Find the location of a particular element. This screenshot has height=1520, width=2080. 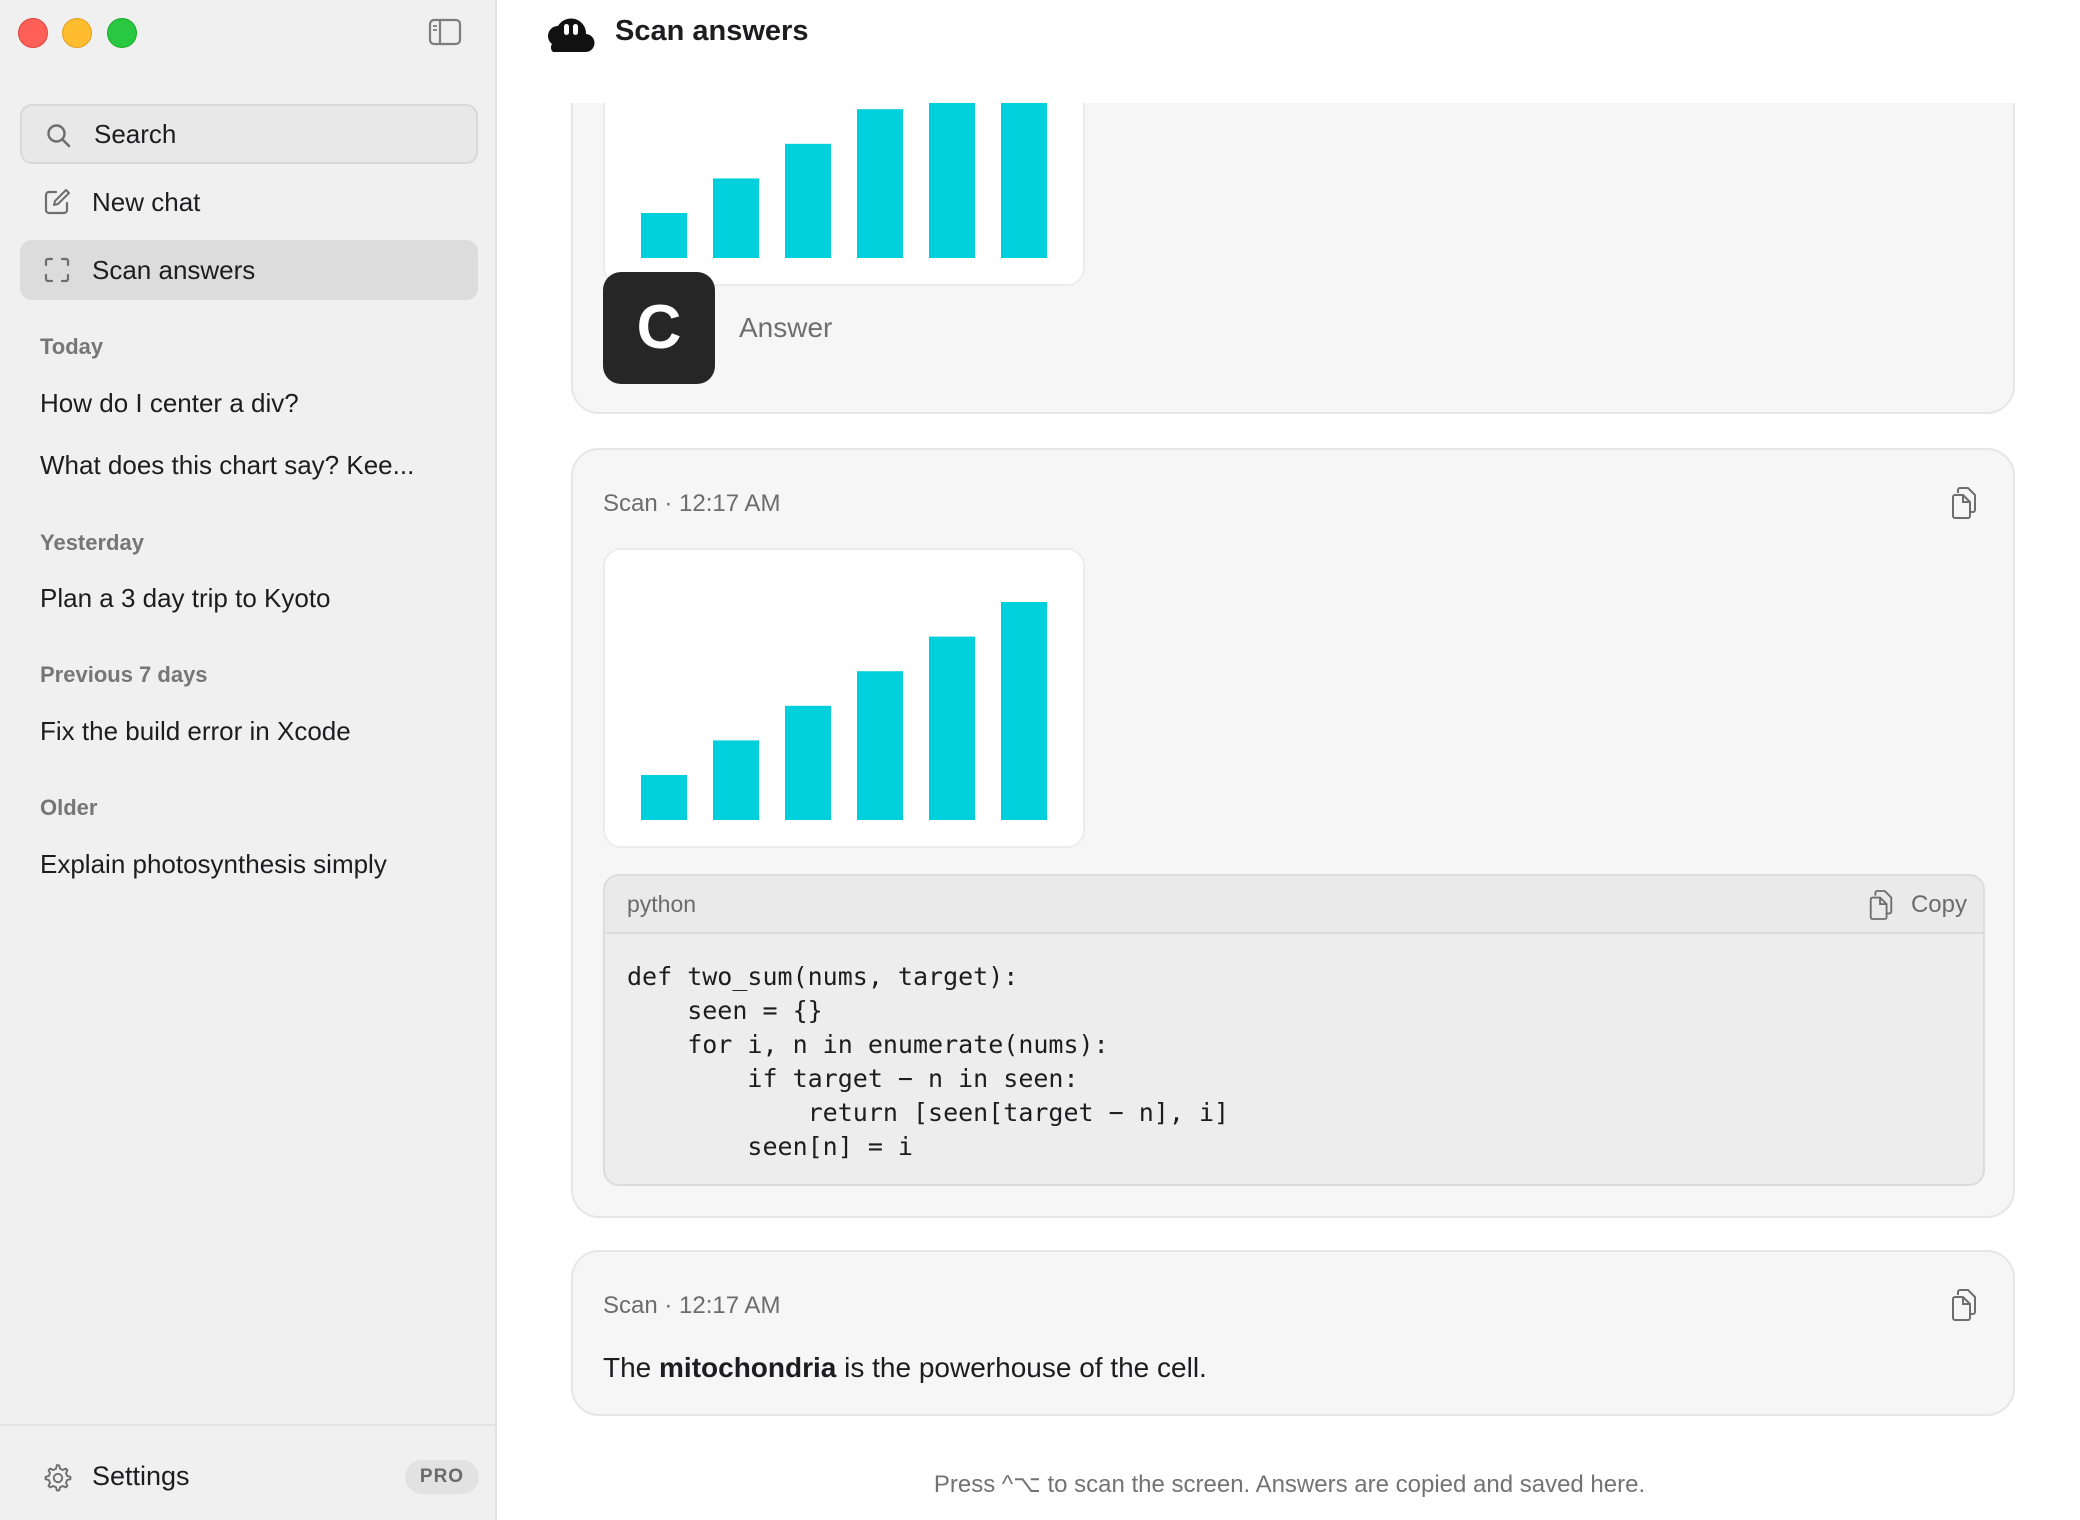

pro-badge: PRO is located at coordinates (442, 1477).